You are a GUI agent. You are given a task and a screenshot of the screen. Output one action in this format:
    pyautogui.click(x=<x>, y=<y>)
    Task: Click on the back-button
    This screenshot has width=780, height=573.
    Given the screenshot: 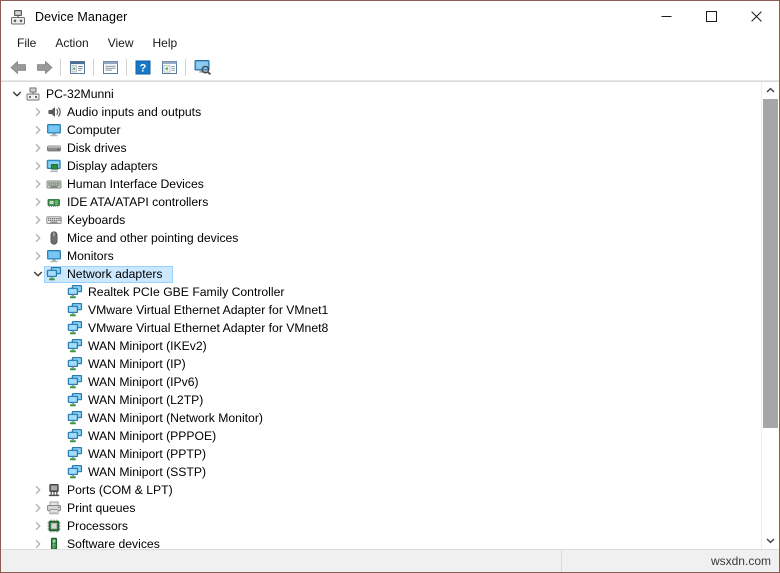 What is the action you would take?
    pyautogui.click(x=18, y=67)
    